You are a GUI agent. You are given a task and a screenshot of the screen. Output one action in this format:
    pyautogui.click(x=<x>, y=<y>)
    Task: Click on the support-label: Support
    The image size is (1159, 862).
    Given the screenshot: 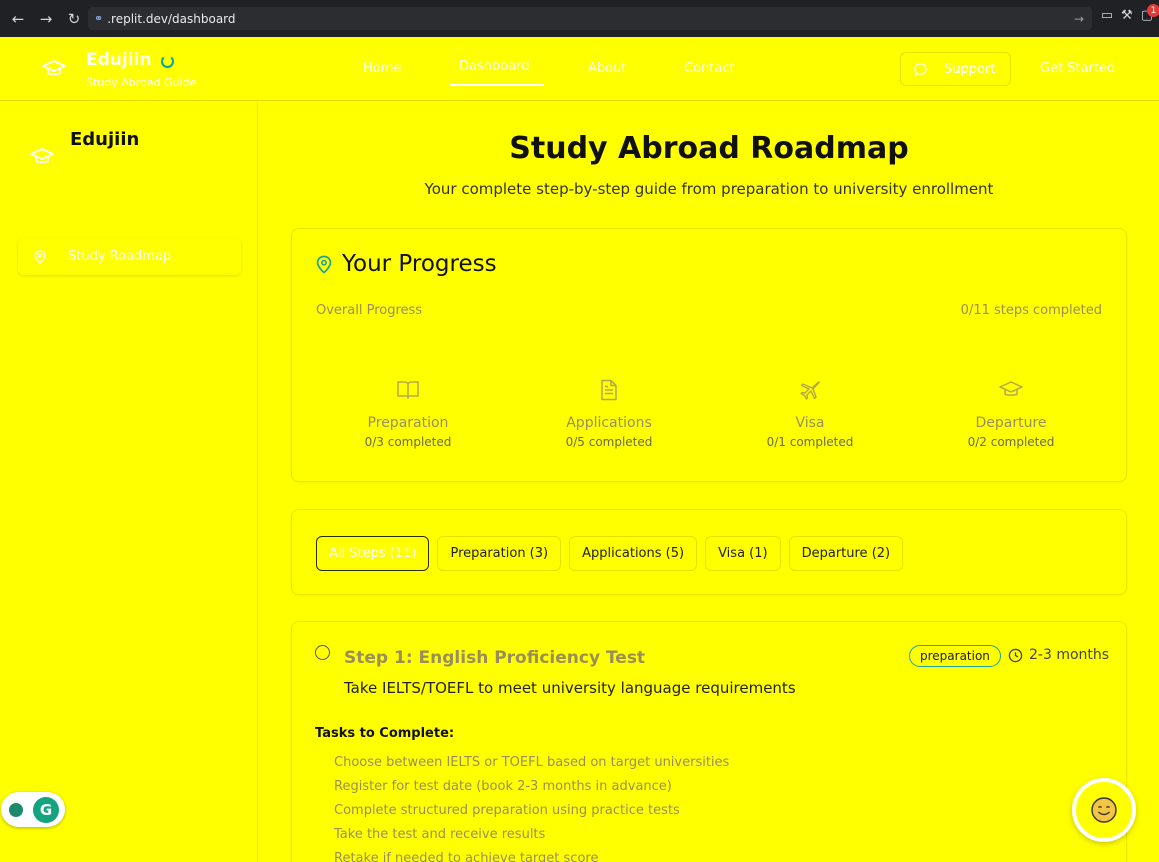 What is the action you would take?
    pyautogui.click(x=970, y=69)
    